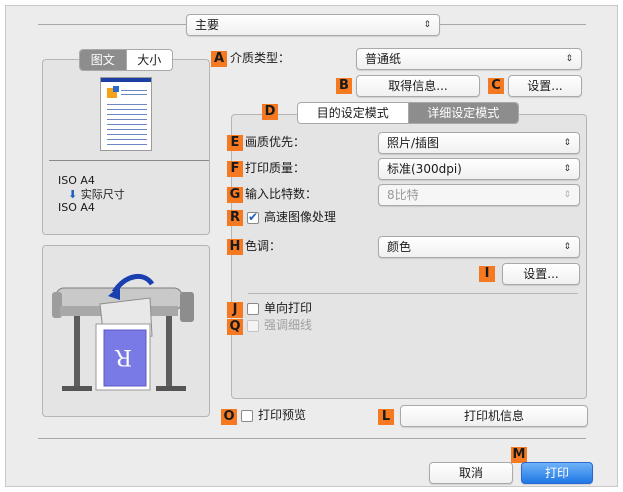 This screenshot has height=492, width=623. I want to click on panel-separator, so click(413, 293).